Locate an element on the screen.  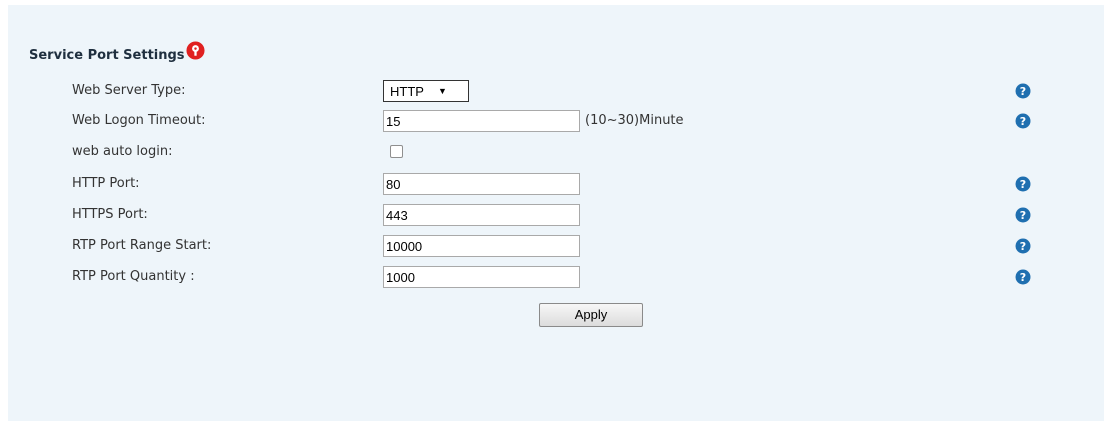
web-server-type-select: HTTP ▼ is located at coordinates (426, 91).